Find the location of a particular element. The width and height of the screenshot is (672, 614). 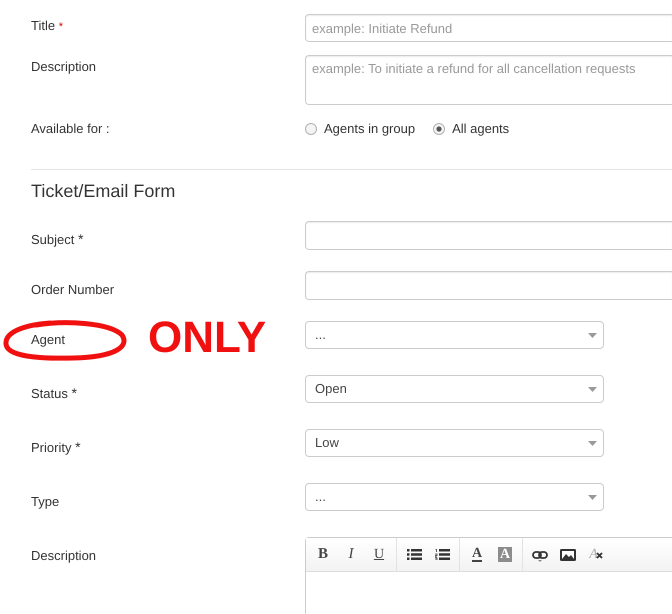

bullet-list-icon is located at coordinates (414, 554).